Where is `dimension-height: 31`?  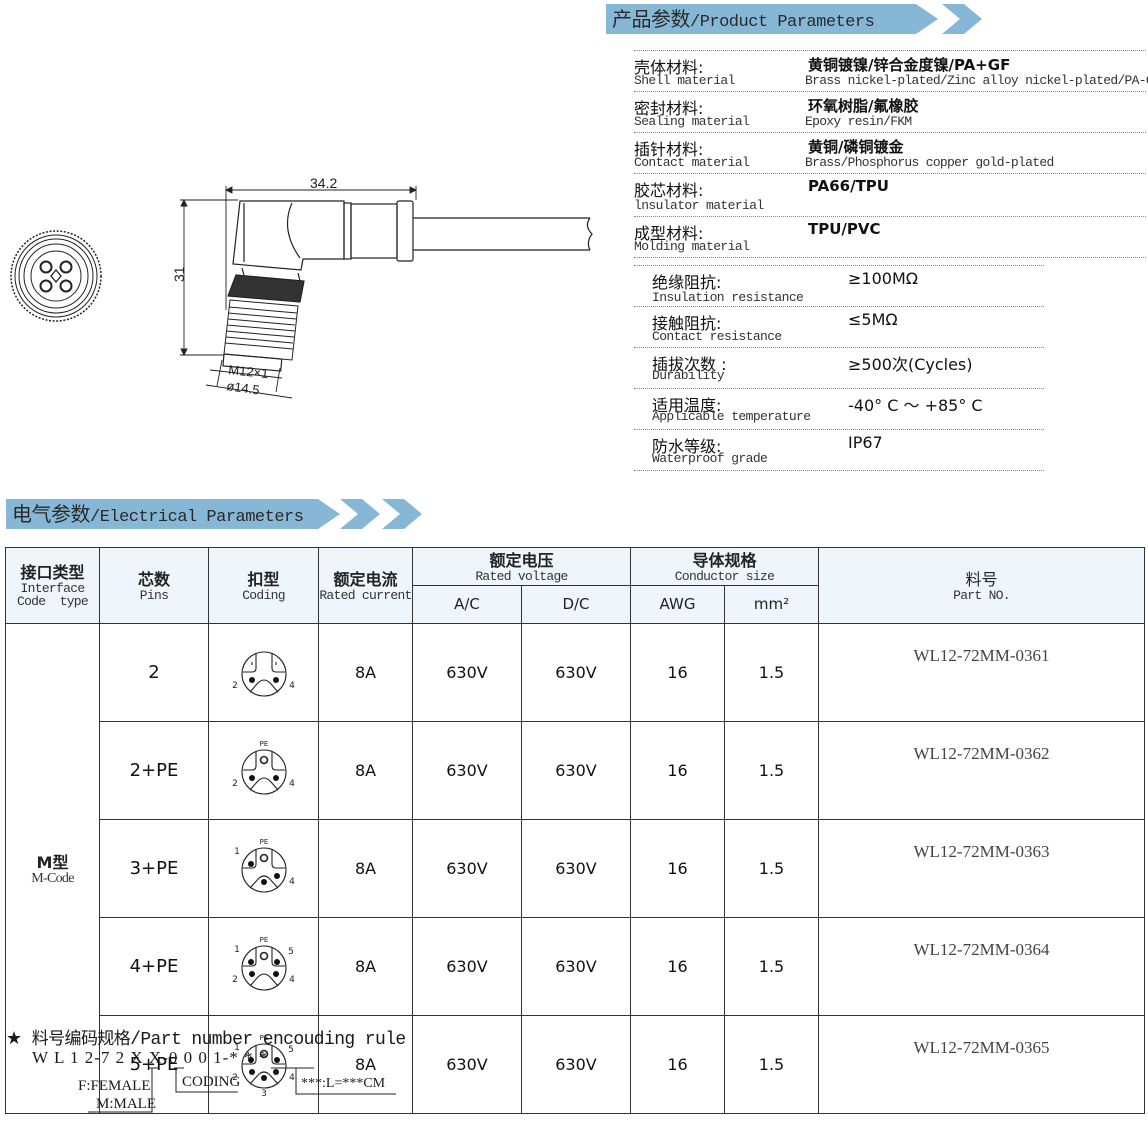
dimension-height: 31 is located at coordinates (179, 274).